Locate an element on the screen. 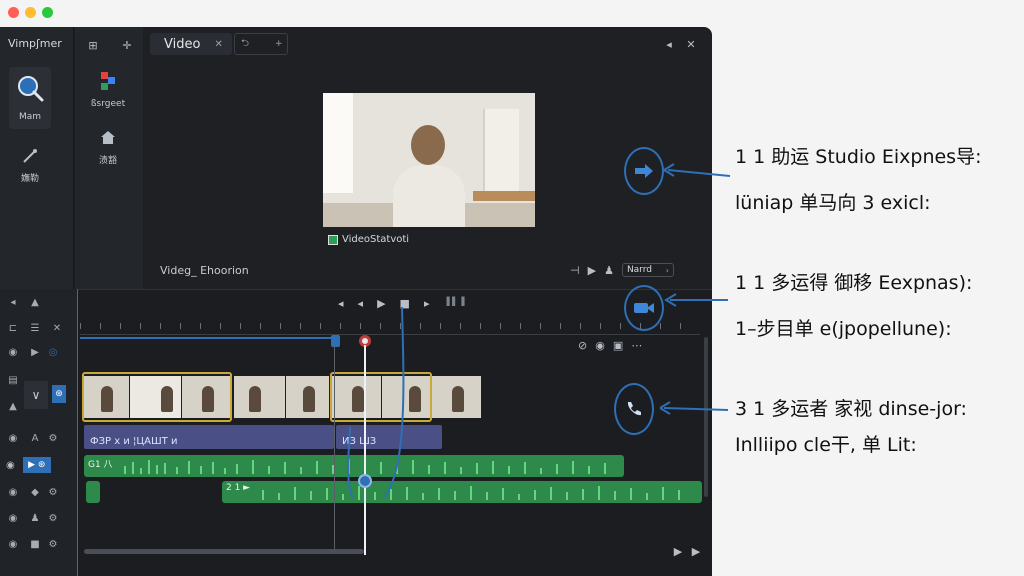  audio1-eye-icon: ◉ is located at coordinates (10, 465).